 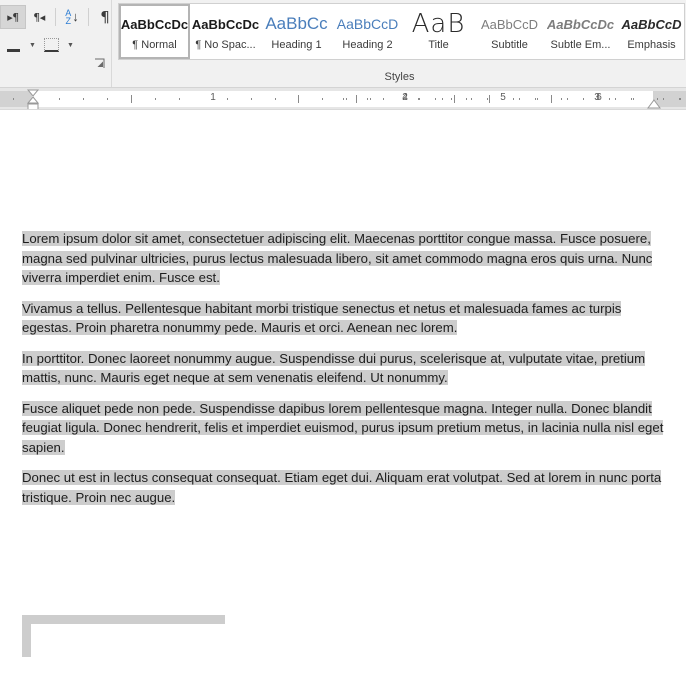 What do you see at coordinates (105, 16) in the screenshot?
I see `pilcrow-icon: ¶` at bounding box center [105, 16].